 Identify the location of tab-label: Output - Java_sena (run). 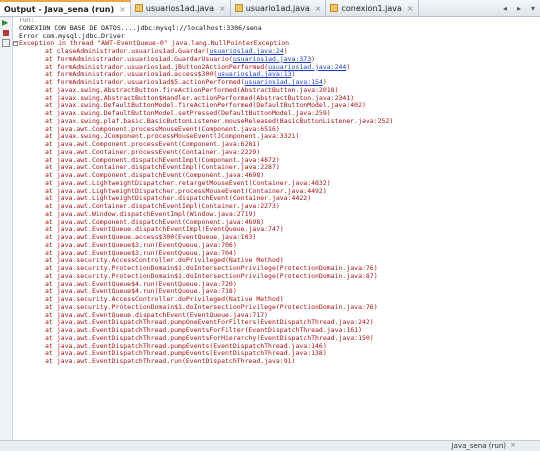
(59, 9).